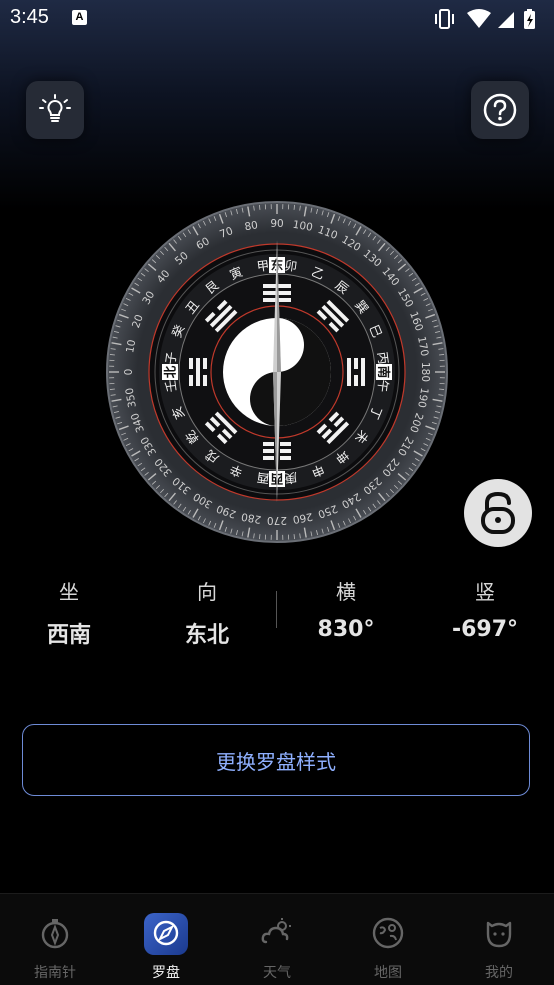 The height and width of the screenshot is (985, 554). Describe the element at coordinates (346, 629) in the screenshot. I see `heng-value: 830°` at that location.